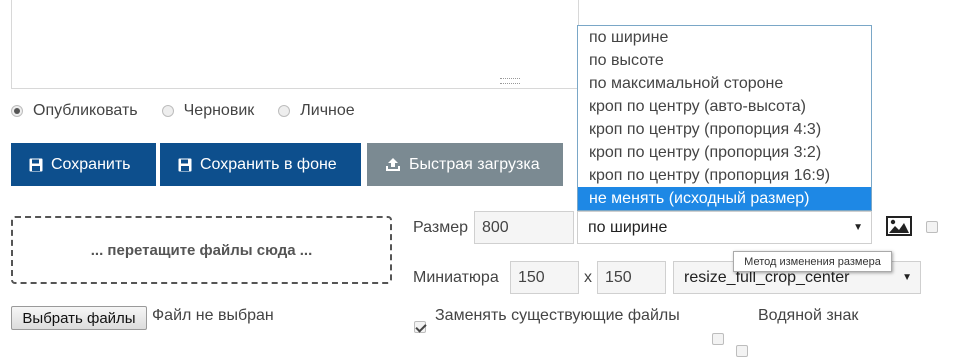 The width and height of the screenshot is (953, 357). Describe the element at coordinates (932, 227) in the screenshot. I see `image-option-checkbox` at that location.